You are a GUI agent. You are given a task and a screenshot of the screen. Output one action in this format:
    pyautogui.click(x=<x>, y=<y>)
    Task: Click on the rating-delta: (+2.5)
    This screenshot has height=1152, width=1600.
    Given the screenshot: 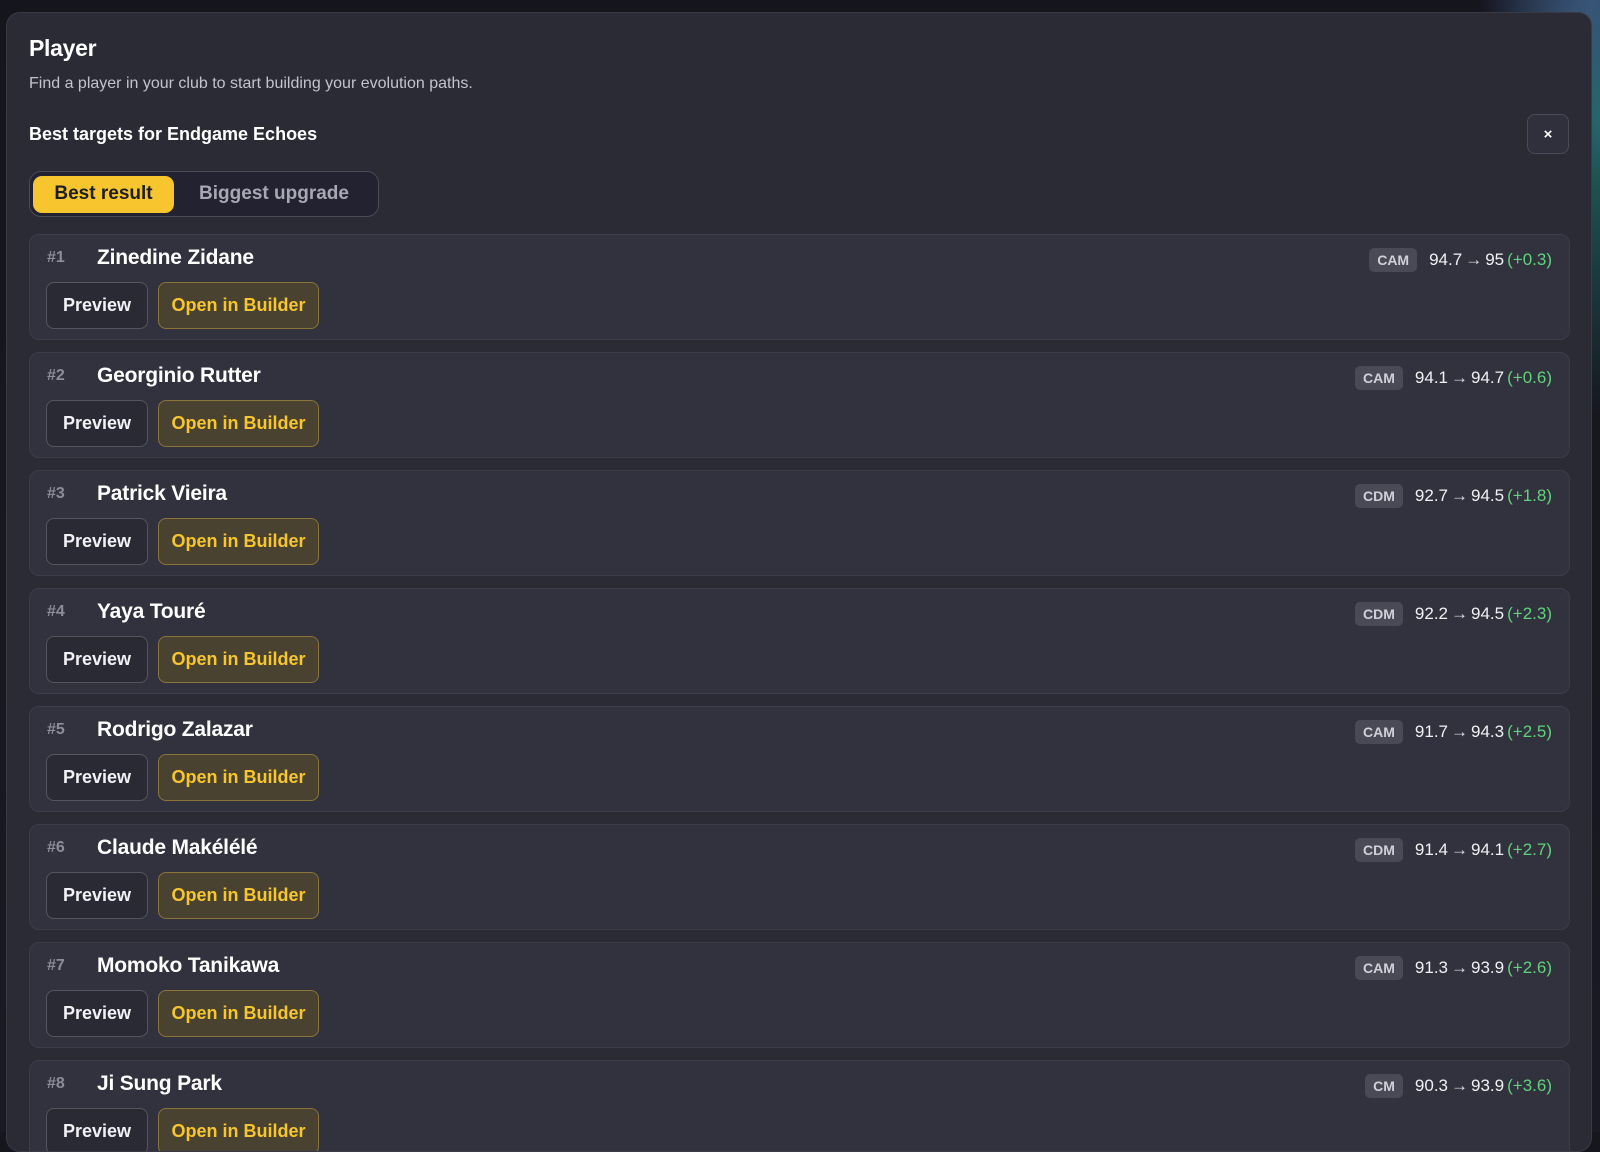 What is the action you would take?
    pyautogui.click(x=1529, y=732)
    